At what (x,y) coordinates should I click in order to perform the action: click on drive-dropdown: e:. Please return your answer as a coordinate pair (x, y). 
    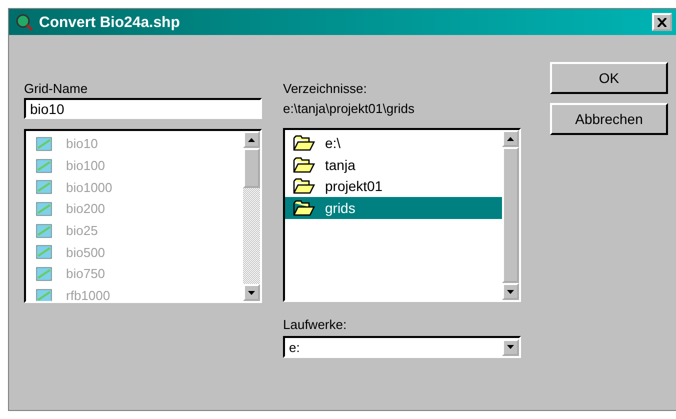
    Looking at the image, I should click on (402, 347).